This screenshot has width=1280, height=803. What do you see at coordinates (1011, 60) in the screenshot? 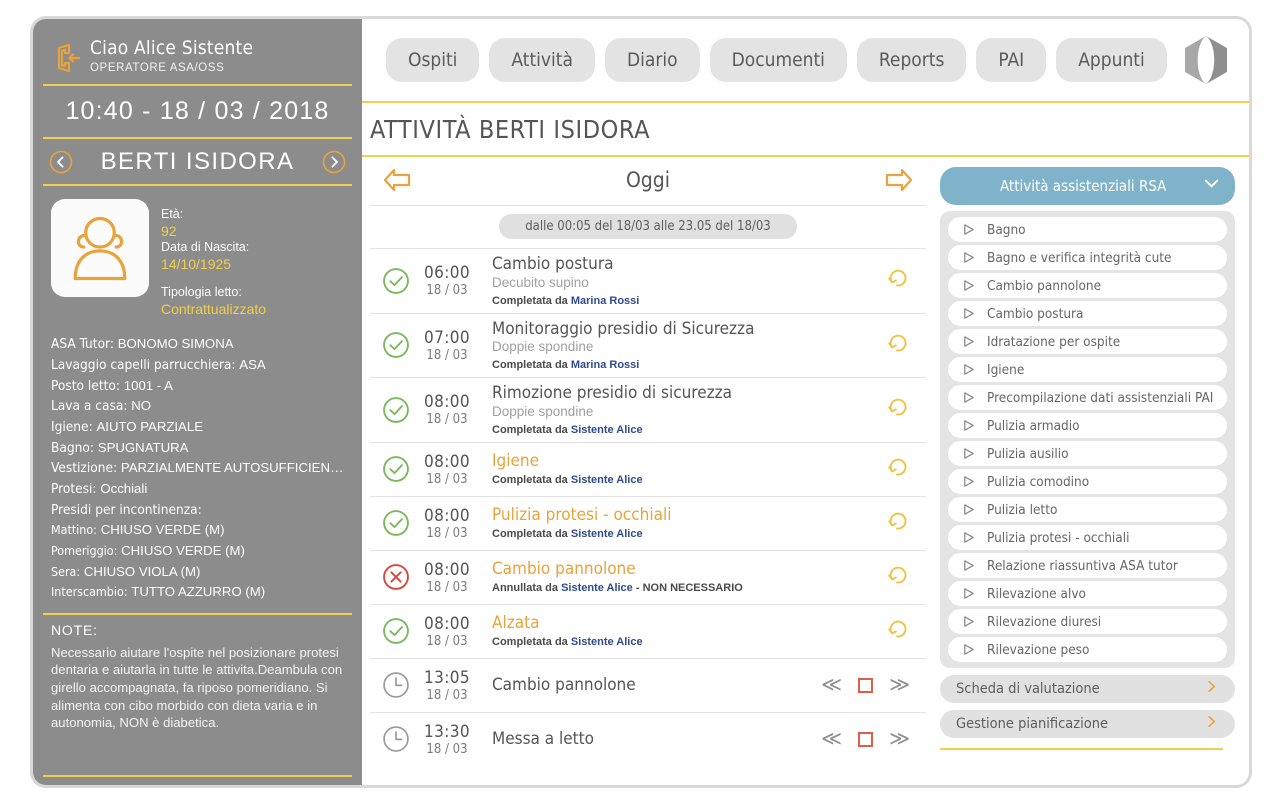
I see `tab-pai: PAI` at bounding box center [1011, 60].